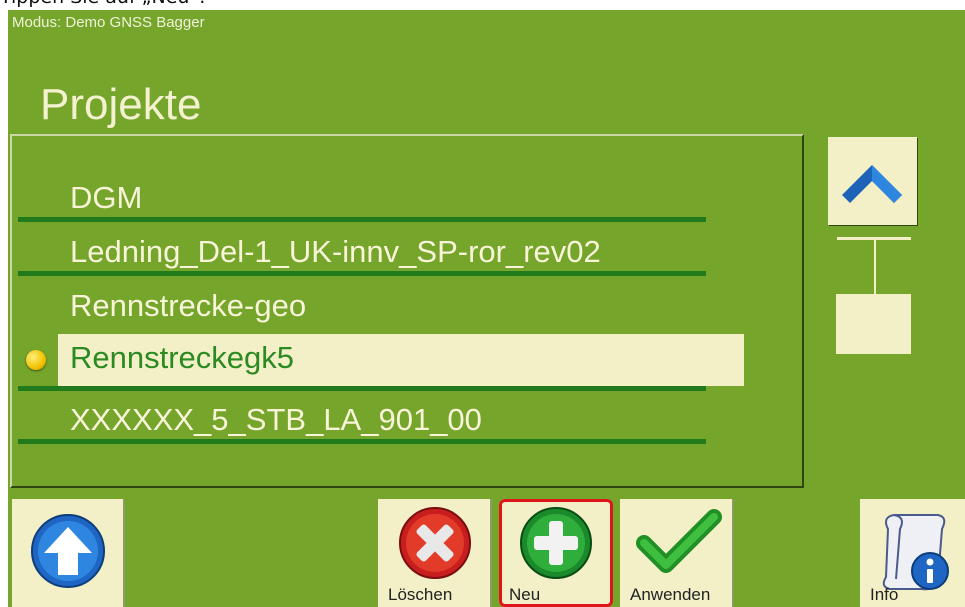 This screenshot has height=607, width=965. Describe the element at coordinates (525, 594) in the screenshot. I see `new-label: Neu` at that location.